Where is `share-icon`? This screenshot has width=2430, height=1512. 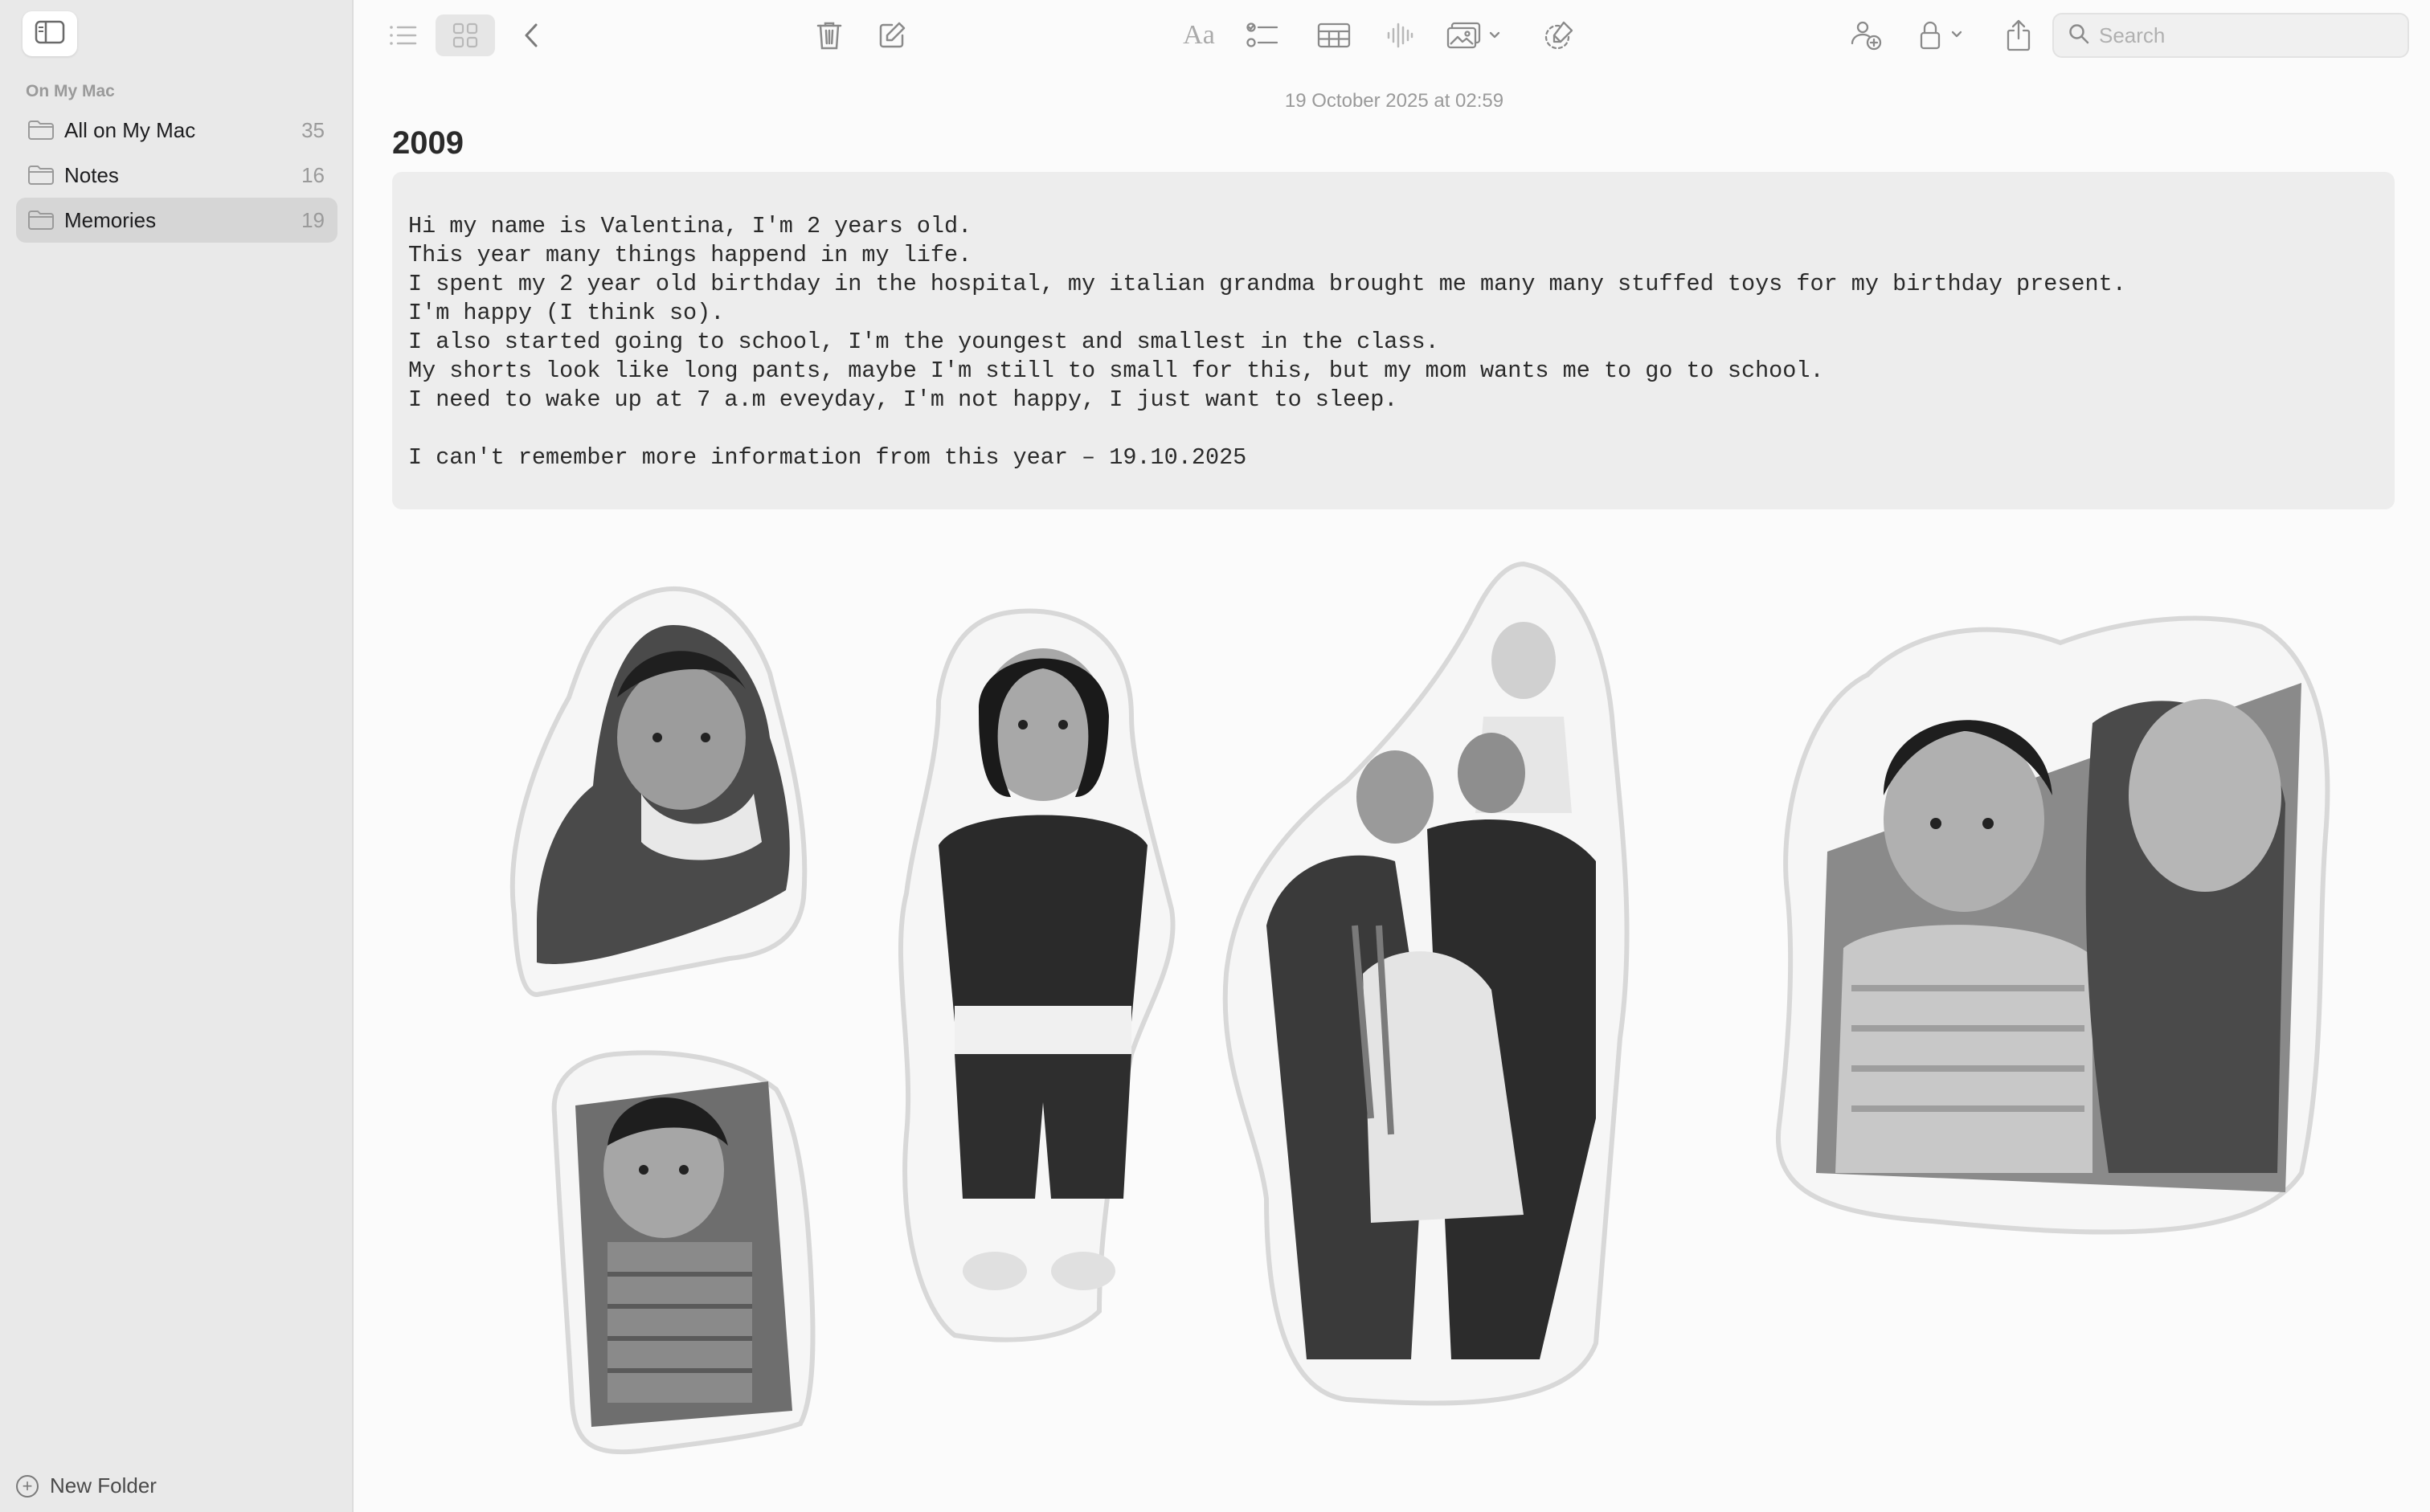
share-icon is located at coordinates (2018, 35).